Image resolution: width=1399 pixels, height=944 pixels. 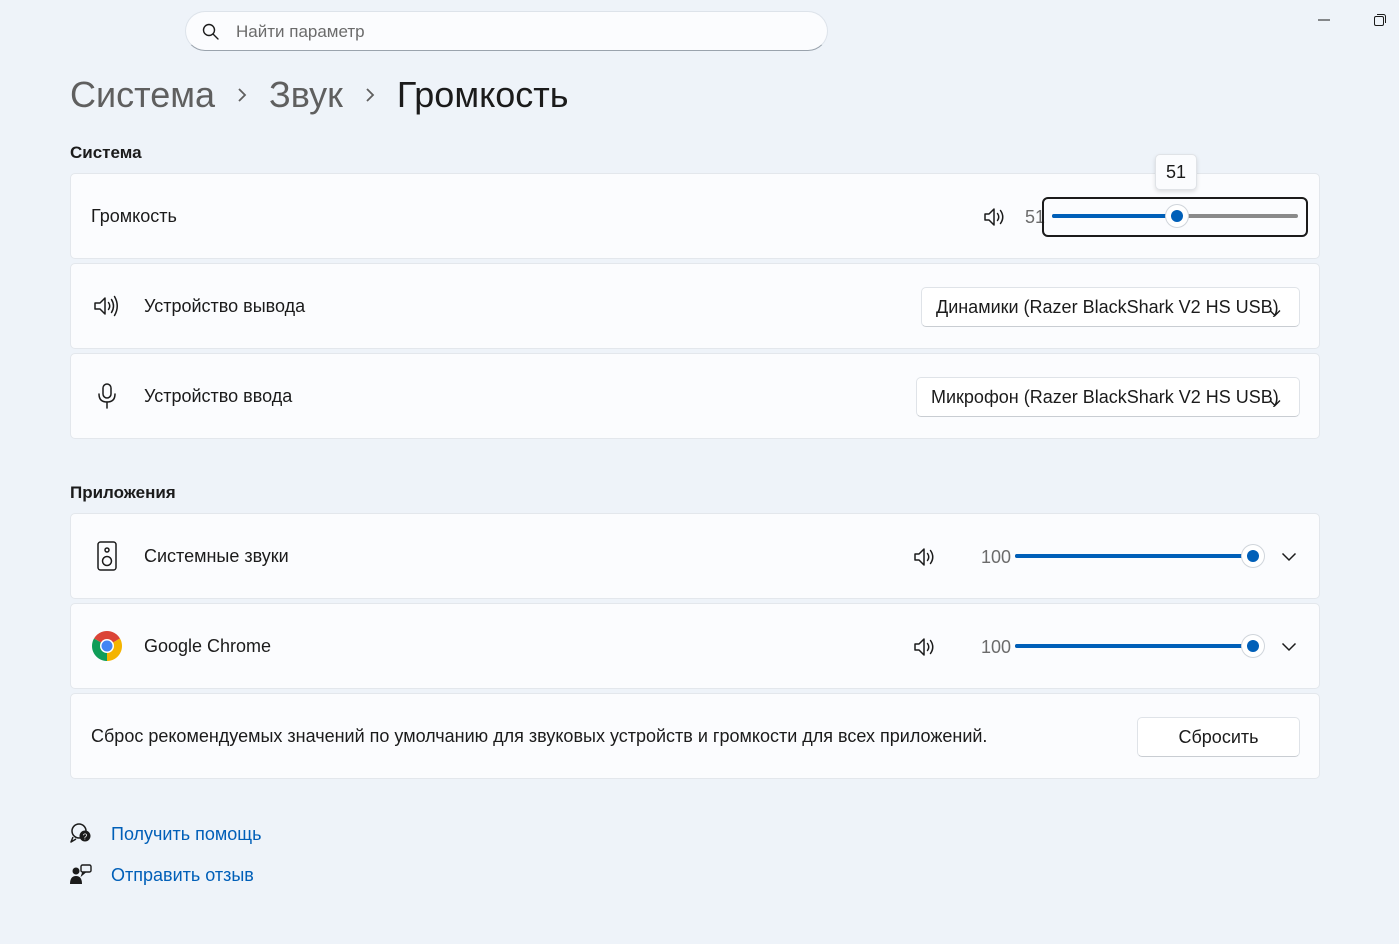 I want to click on input-device-selected: Микрофон (Razer BlackShark V2 HS USB), so click(x=1105, y=396).